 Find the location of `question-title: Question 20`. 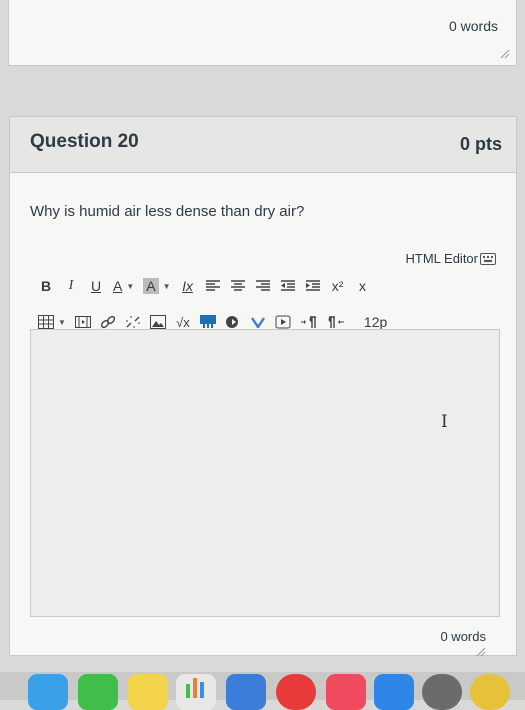

question-title: Question 20 is located at coordinates (84, 141).